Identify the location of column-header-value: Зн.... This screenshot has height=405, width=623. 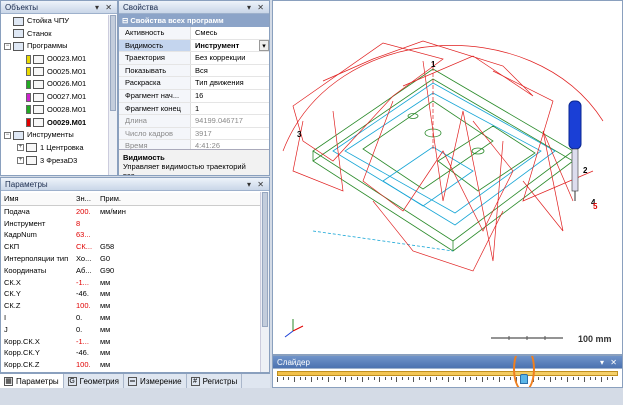
(85, 199).